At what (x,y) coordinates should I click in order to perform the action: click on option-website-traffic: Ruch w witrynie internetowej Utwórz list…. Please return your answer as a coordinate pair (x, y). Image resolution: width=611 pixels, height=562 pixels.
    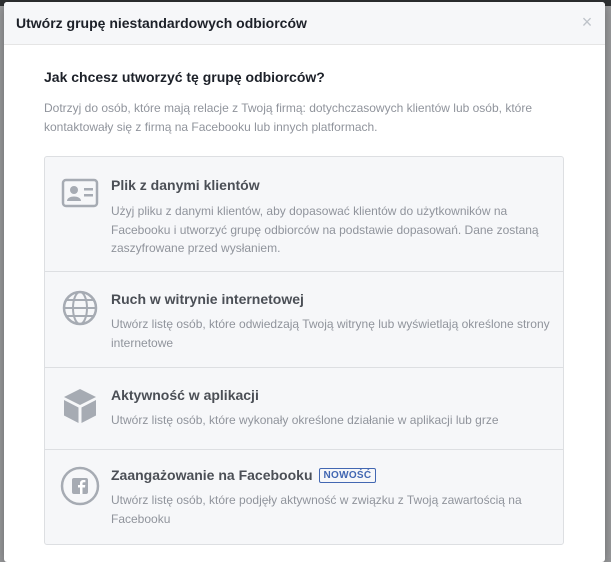
    Looking at the image, I should click on (304, 320).